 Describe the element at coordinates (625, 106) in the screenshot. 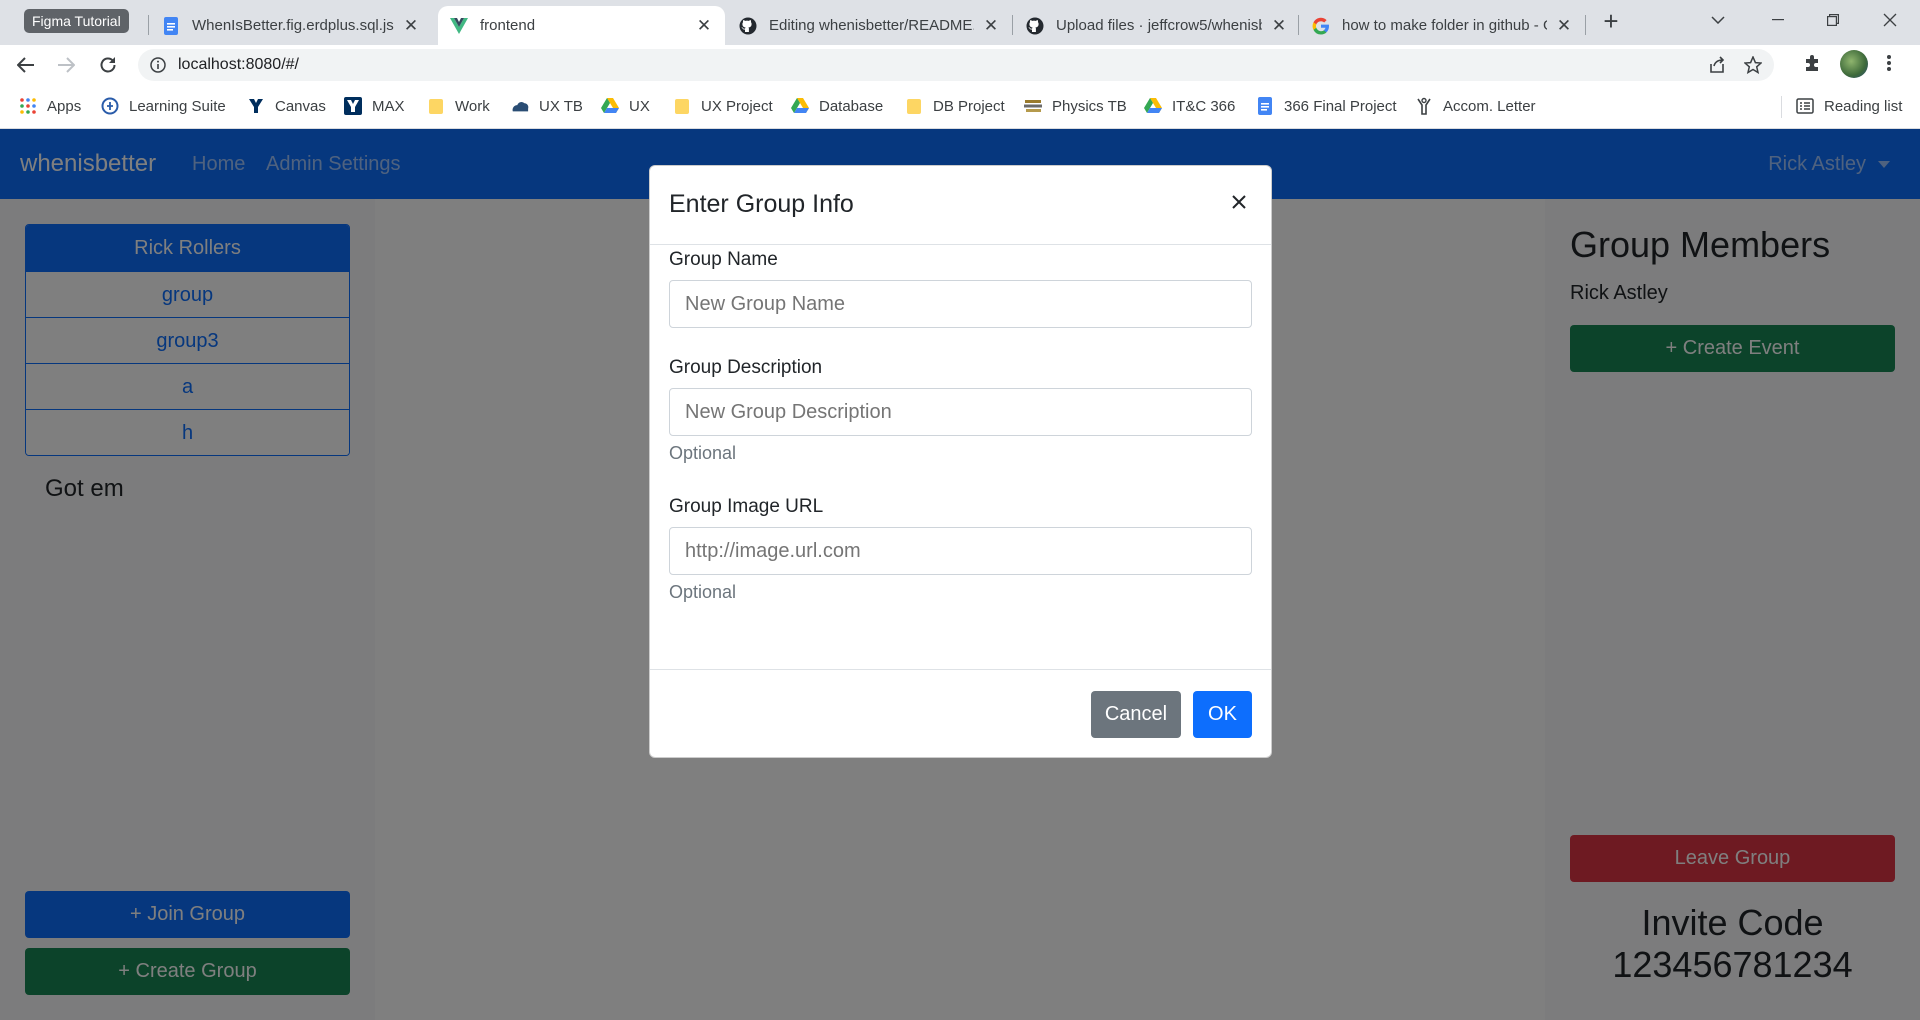

I see `bookmark-ux: UX` at that location.